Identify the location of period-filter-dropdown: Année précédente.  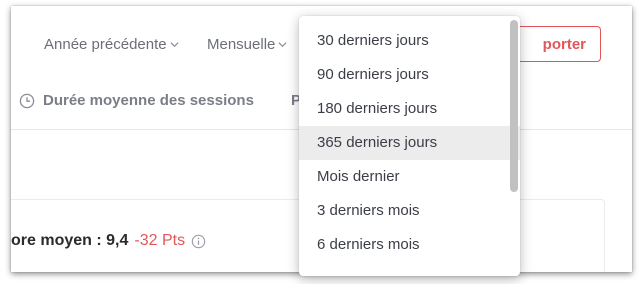
(111, 44).